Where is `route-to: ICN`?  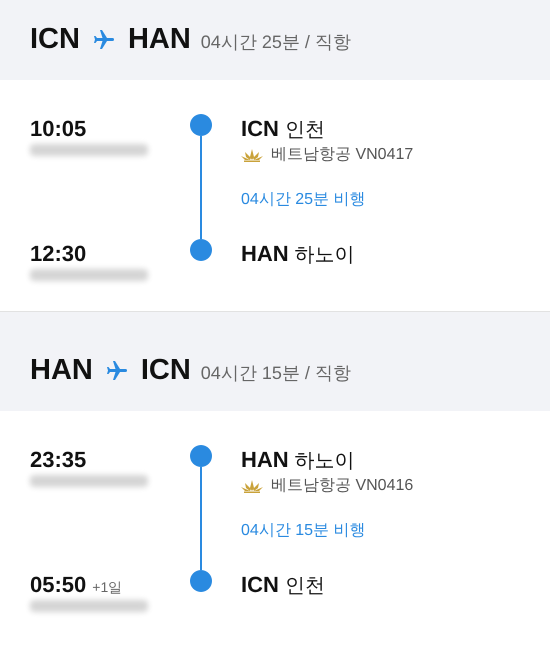 route-to: ICN is located at coordinates (165, 370).